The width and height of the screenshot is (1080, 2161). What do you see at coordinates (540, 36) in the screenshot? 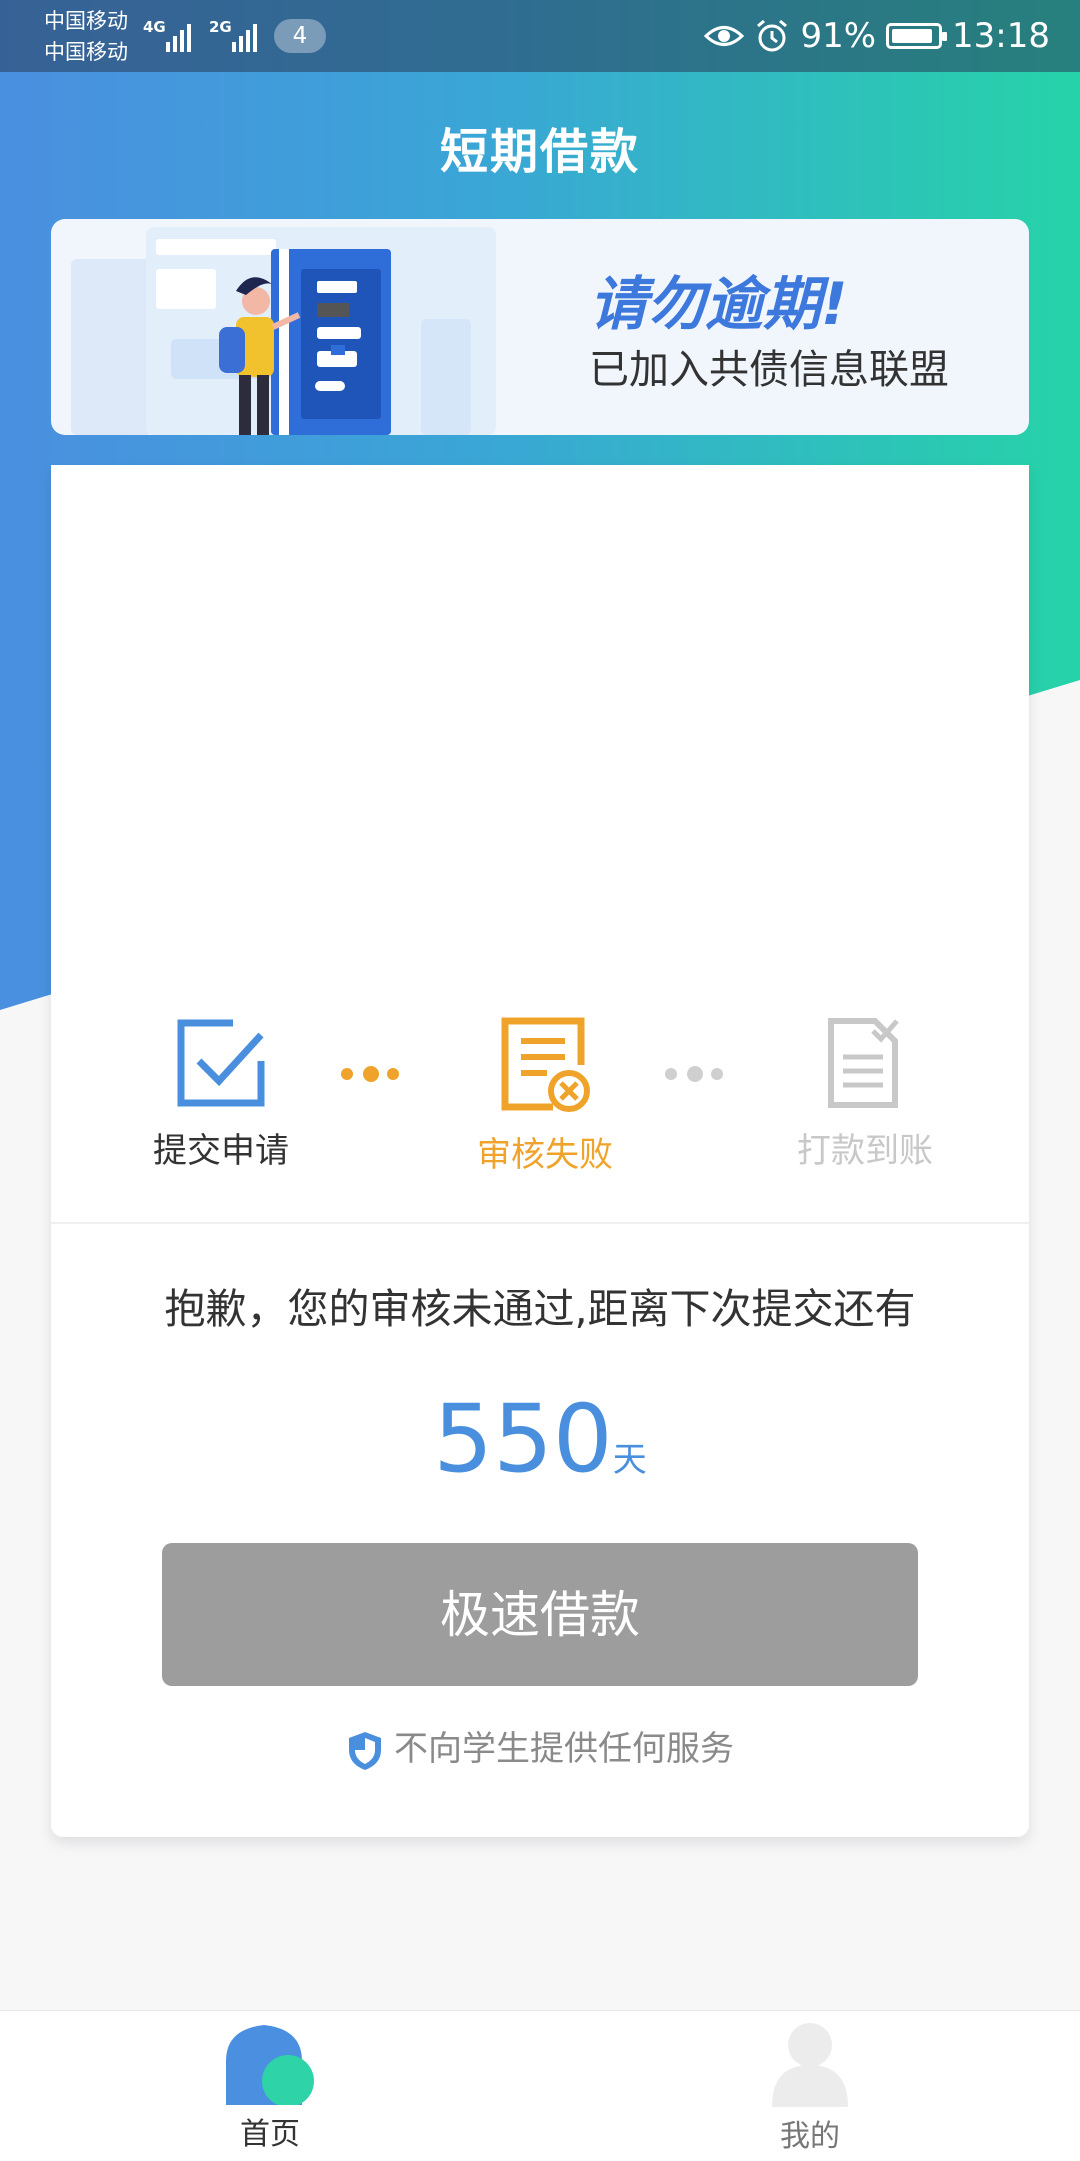
I see `status-bar: 中国移动 中国移动 4G 2G 4 91% 13:18` at bounding box center [540, 36].